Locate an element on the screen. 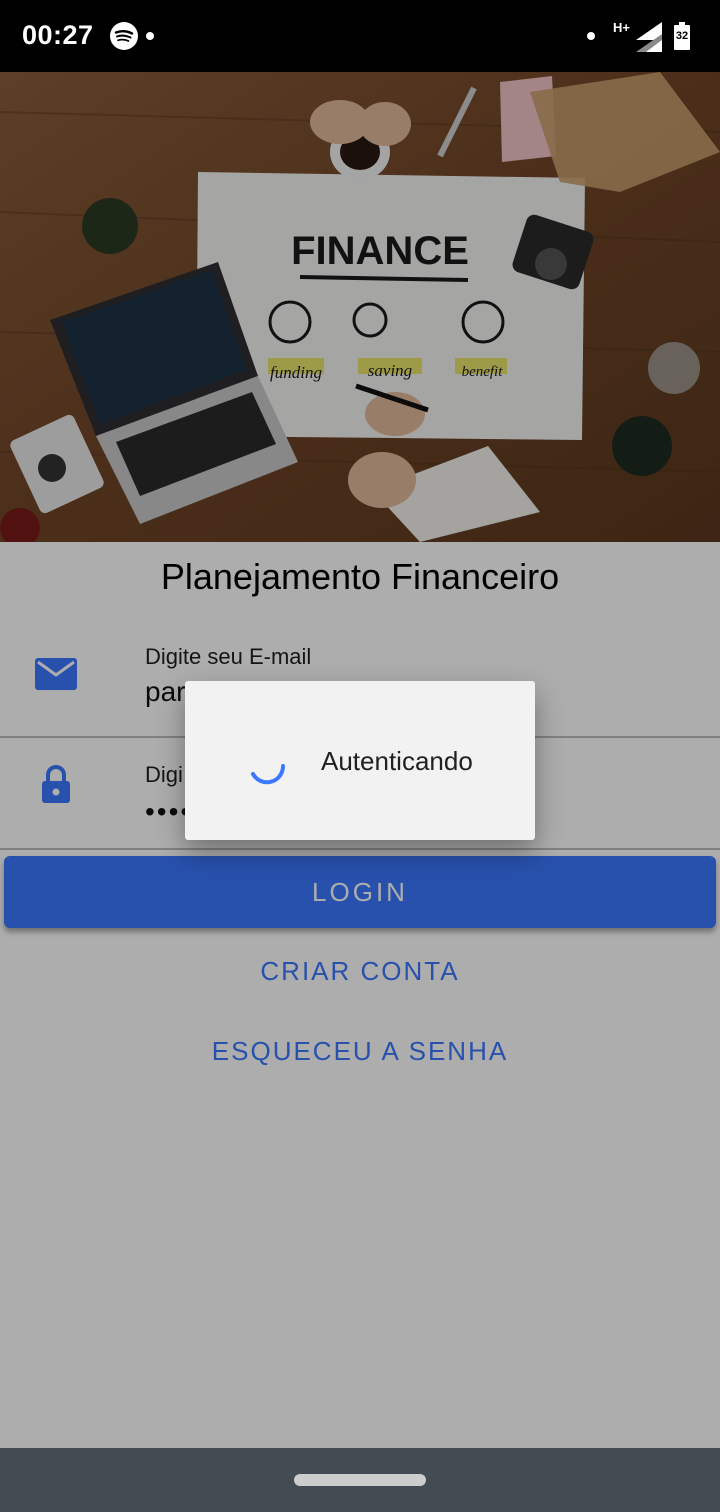 Image resolution: width=720 pixels, height=1512 pixels. battery-level: 32 is located at coordinates (682, 36).